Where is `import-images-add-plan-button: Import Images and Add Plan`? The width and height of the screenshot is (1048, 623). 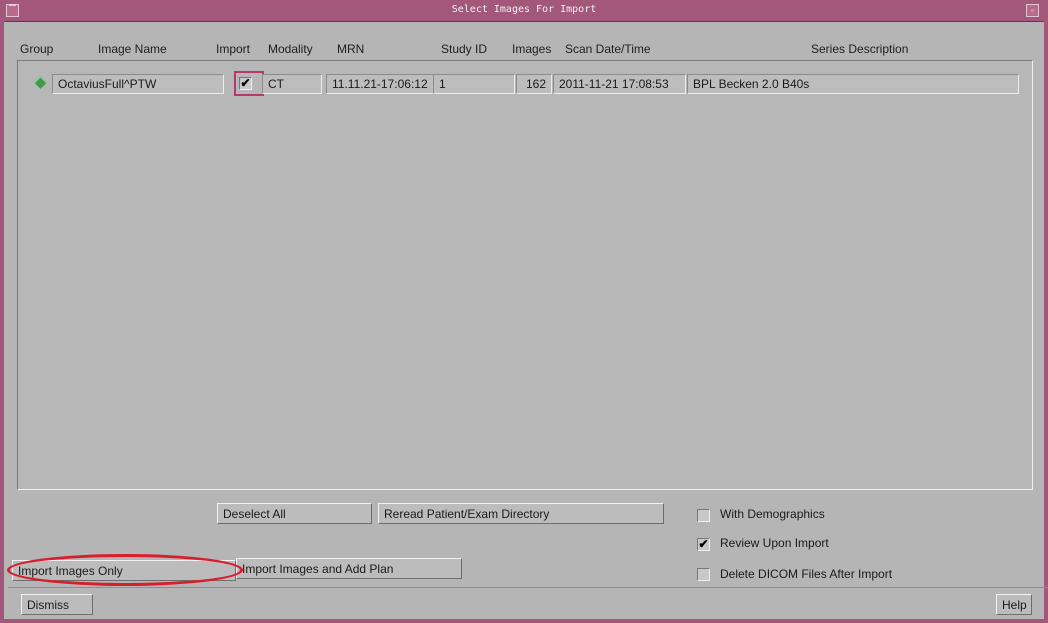 import-images-add-plan-button: Import Images and Add Plan is located at coordinates (349, 568).